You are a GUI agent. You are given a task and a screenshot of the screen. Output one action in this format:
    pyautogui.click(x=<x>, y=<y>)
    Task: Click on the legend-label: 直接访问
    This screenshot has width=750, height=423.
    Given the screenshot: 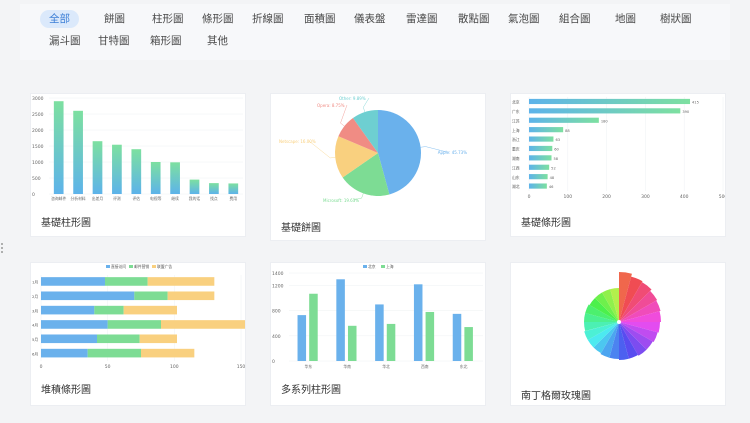 What is the action you would take?
    pyautogui.click(x=118, y=266)
    